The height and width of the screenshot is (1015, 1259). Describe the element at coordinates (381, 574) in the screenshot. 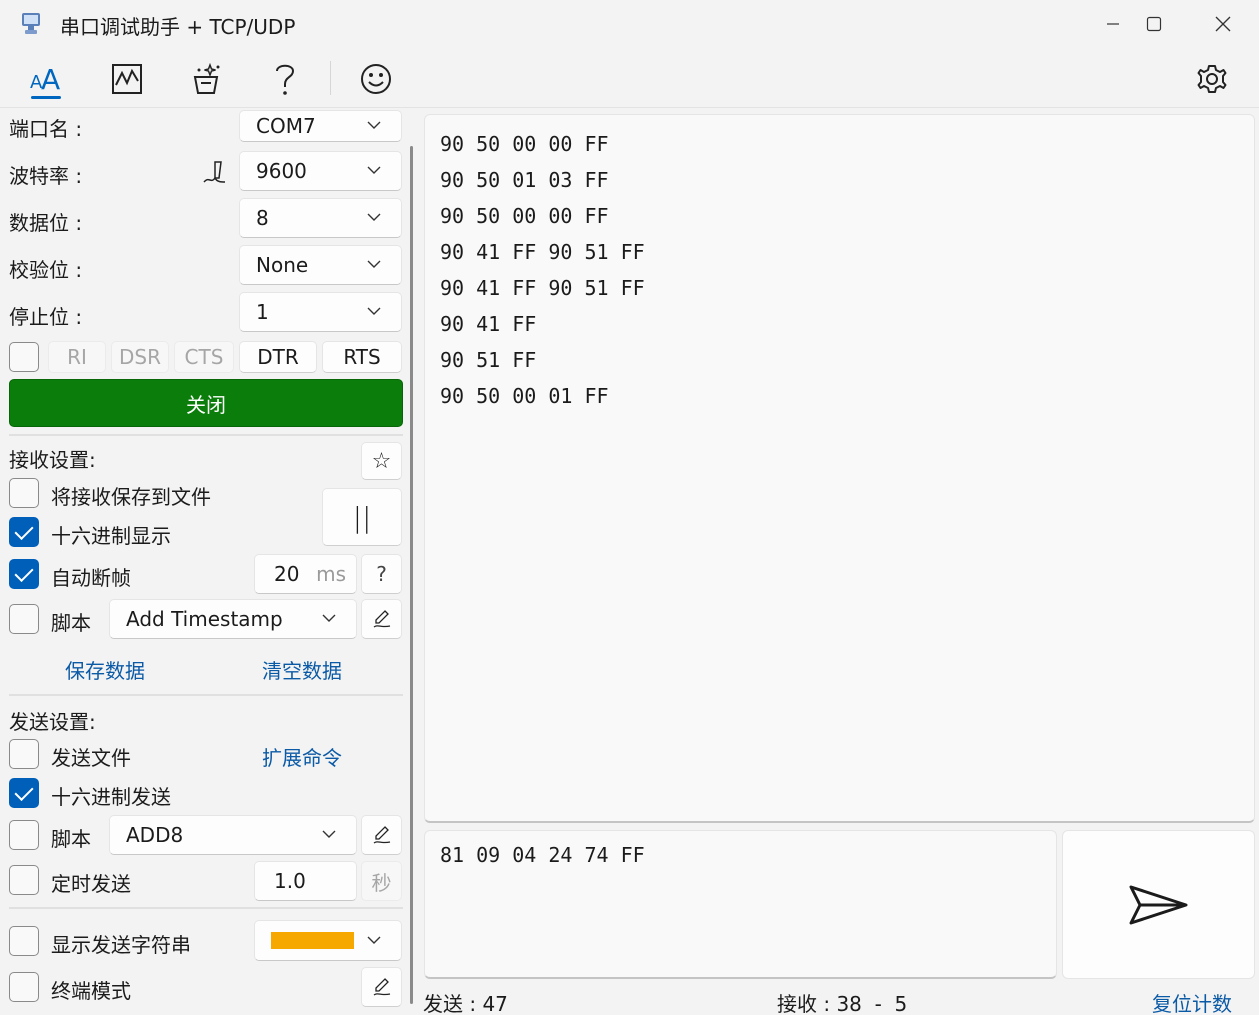

I see `frame-help-button: ?` at that location.